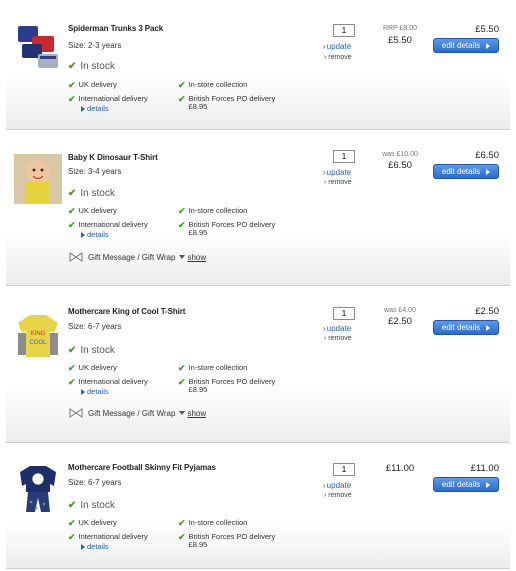  Describe the element at coordinates (400, 468) in the screenshot. I see `unit-price: £11.00` at that location.